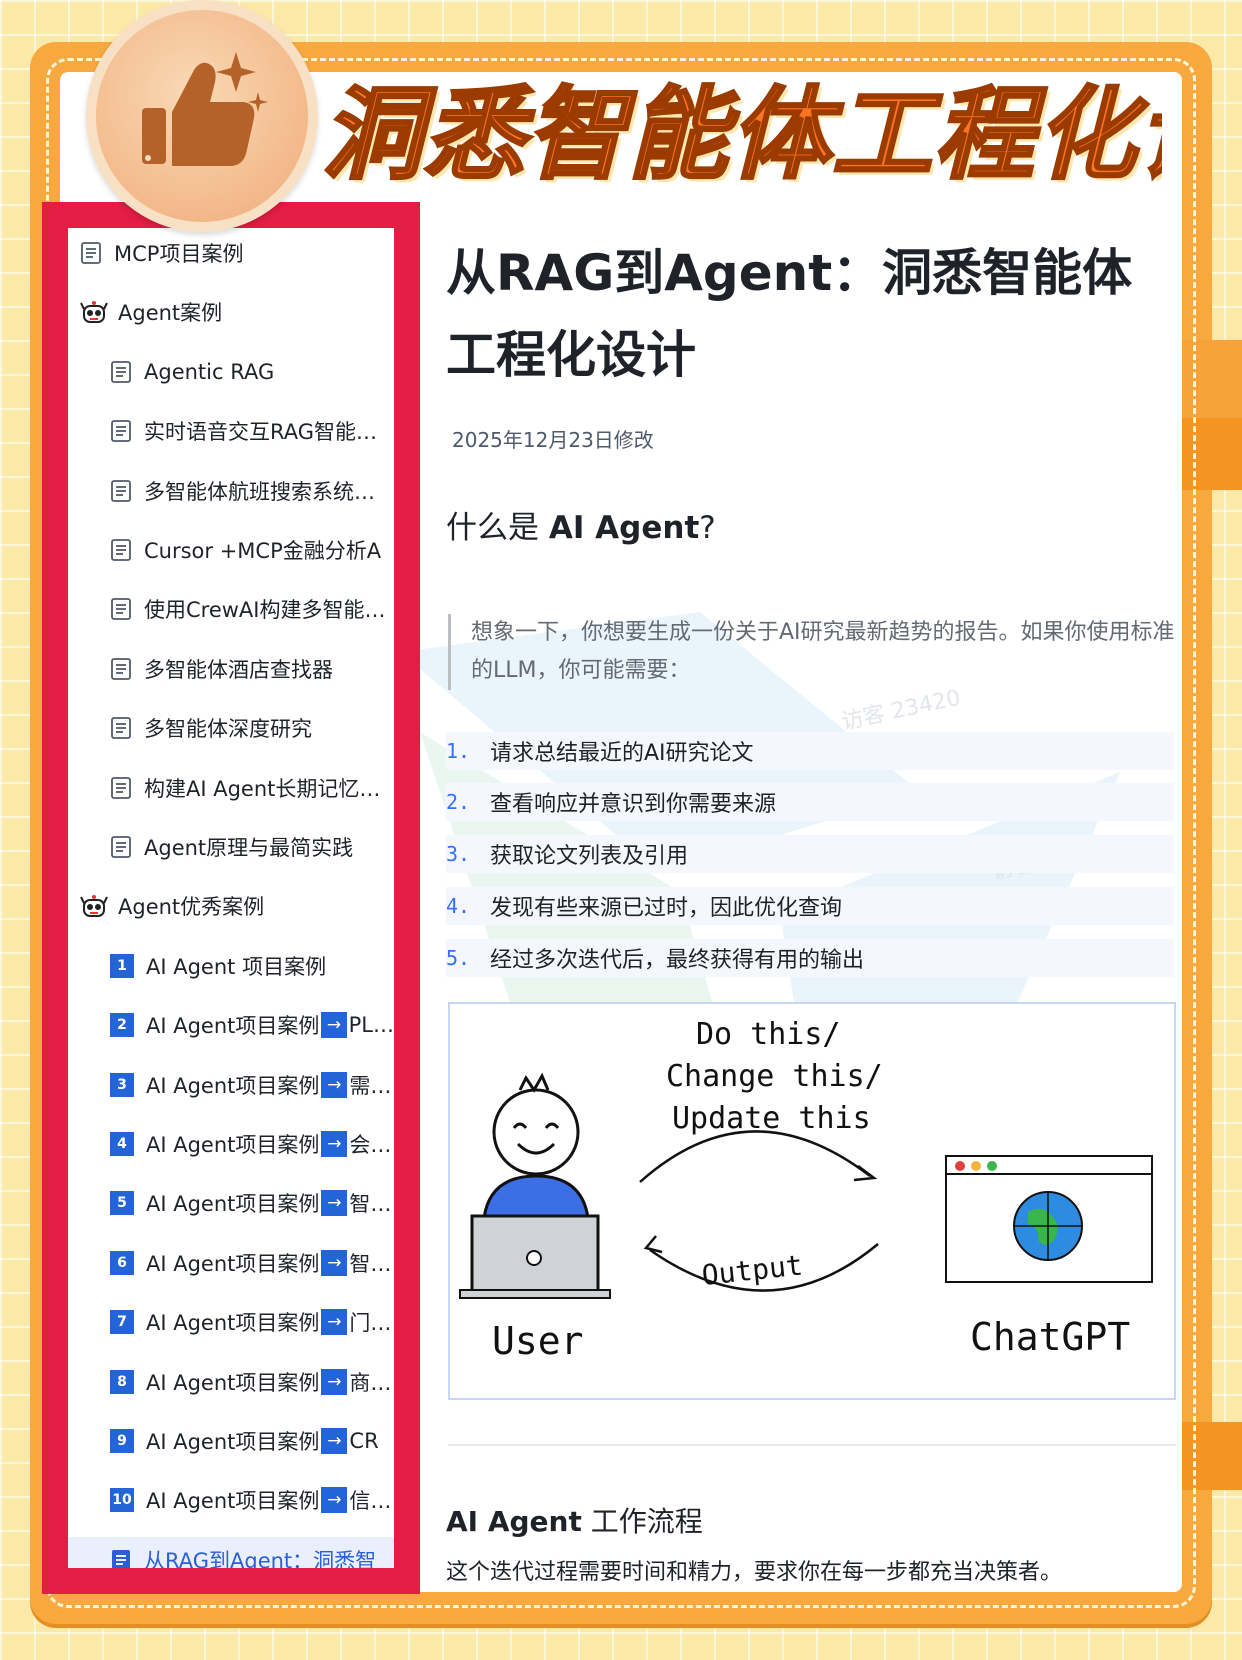  What do you see at coordinates (458, 802) in the screenshot?
I see `list-number: 2.` at bounding box center [458, 802].